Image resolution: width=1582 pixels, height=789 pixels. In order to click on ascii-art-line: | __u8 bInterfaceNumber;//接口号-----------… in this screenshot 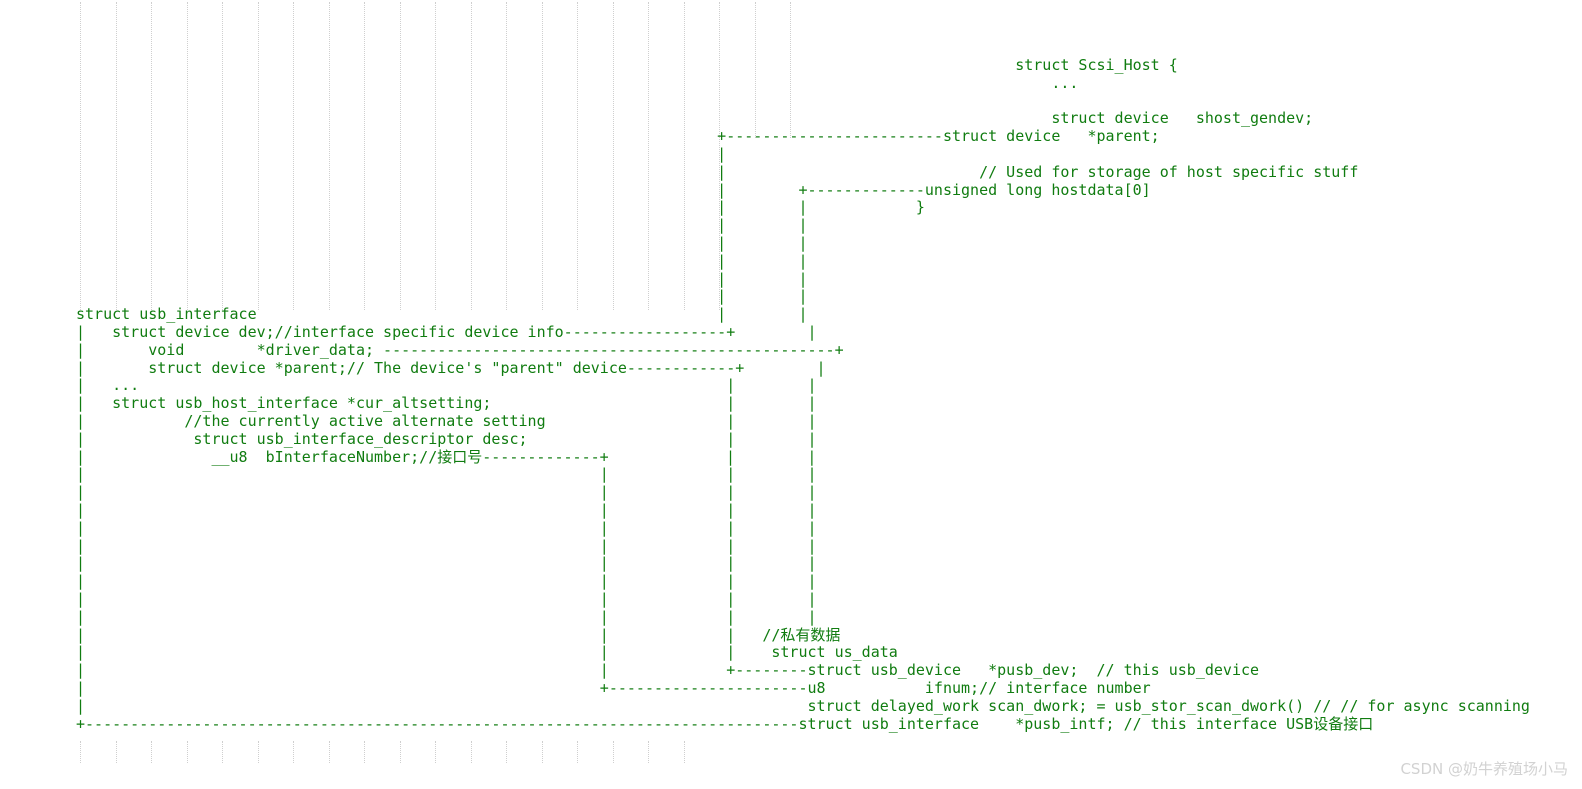, I will do `click(446, 456)`.